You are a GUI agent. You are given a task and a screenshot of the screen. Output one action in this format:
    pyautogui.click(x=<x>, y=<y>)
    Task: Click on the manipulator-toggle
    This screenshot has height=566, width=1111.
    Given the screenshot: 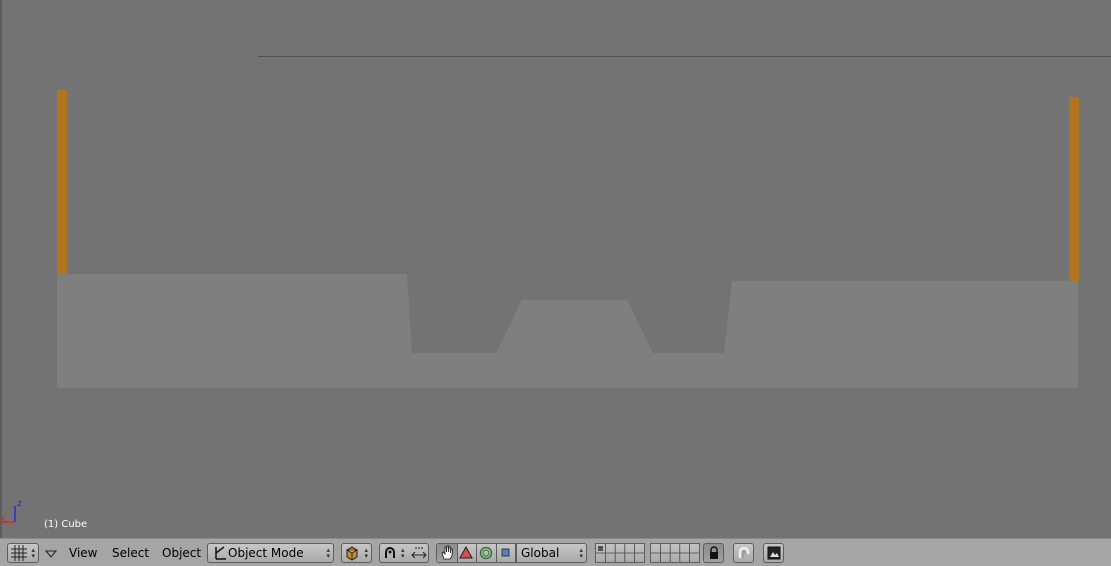 What is the action you would take?
    pyautogui.click(x=447, y=553)
    